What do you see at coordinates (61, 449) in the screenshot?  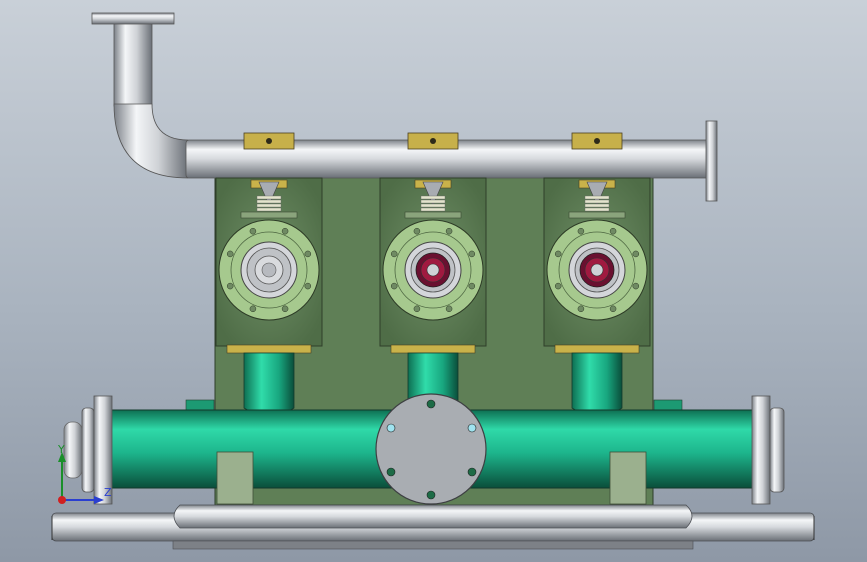 I see `axis-y-label: Y` at bounding box center [61, 449].